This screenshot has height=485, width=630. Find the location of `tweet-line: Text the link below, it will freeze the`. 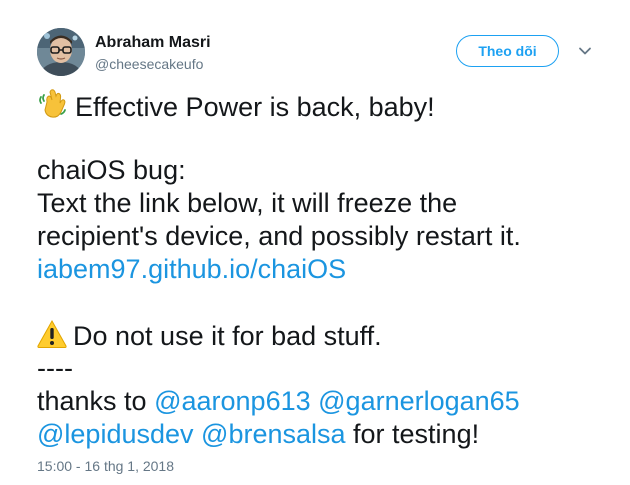

tweet-line: Text the link below, it will freeze the is located at coordinates (247, 203).